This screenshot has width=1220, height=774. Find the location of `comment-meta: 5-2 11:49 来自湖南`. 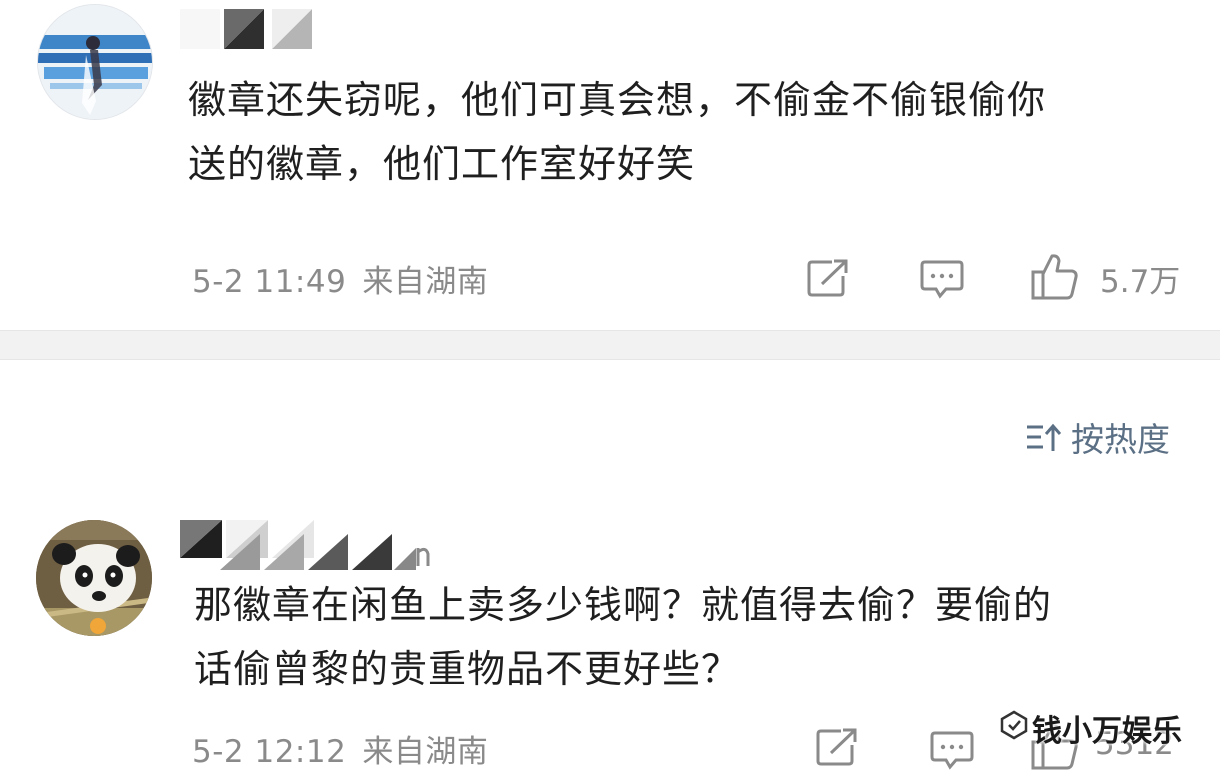

comment-meta: 5-2 11:49 来自湖南 is located at coordinates (340, 278).